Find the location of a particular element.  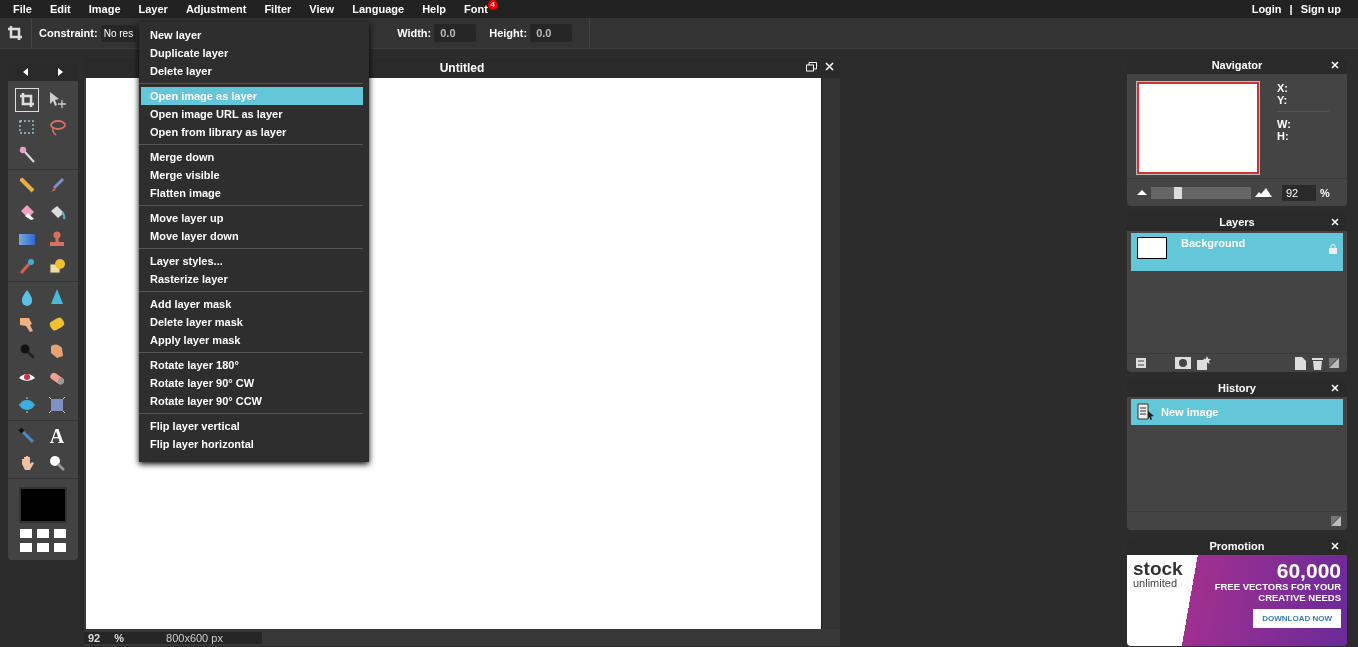

scrollbar is located at coordinates (830, 353).